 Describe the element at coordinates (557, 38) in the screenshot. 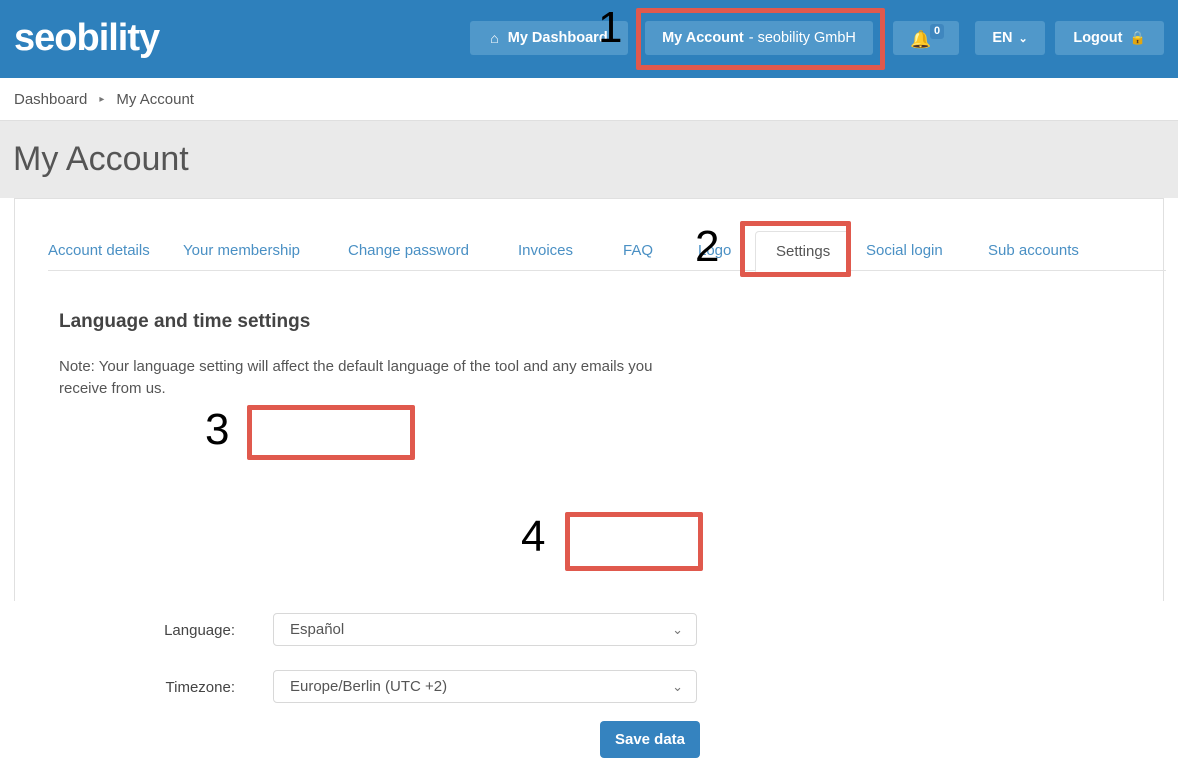

I see `my-dashboard-label: My Dashboard` at that location.